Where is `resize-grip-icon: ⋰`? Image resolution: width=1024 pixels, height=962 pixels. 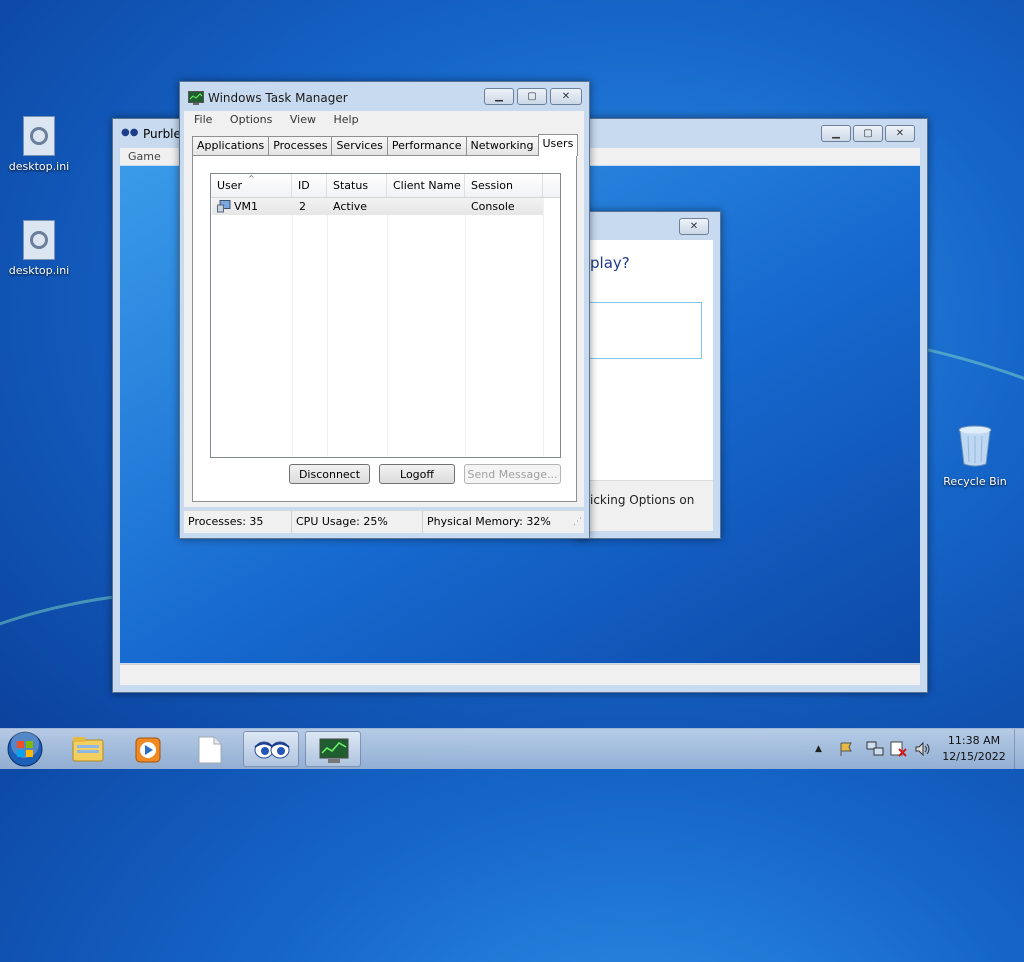 resize-grip-icon: ⋰ is located at coordinates (577, 522).